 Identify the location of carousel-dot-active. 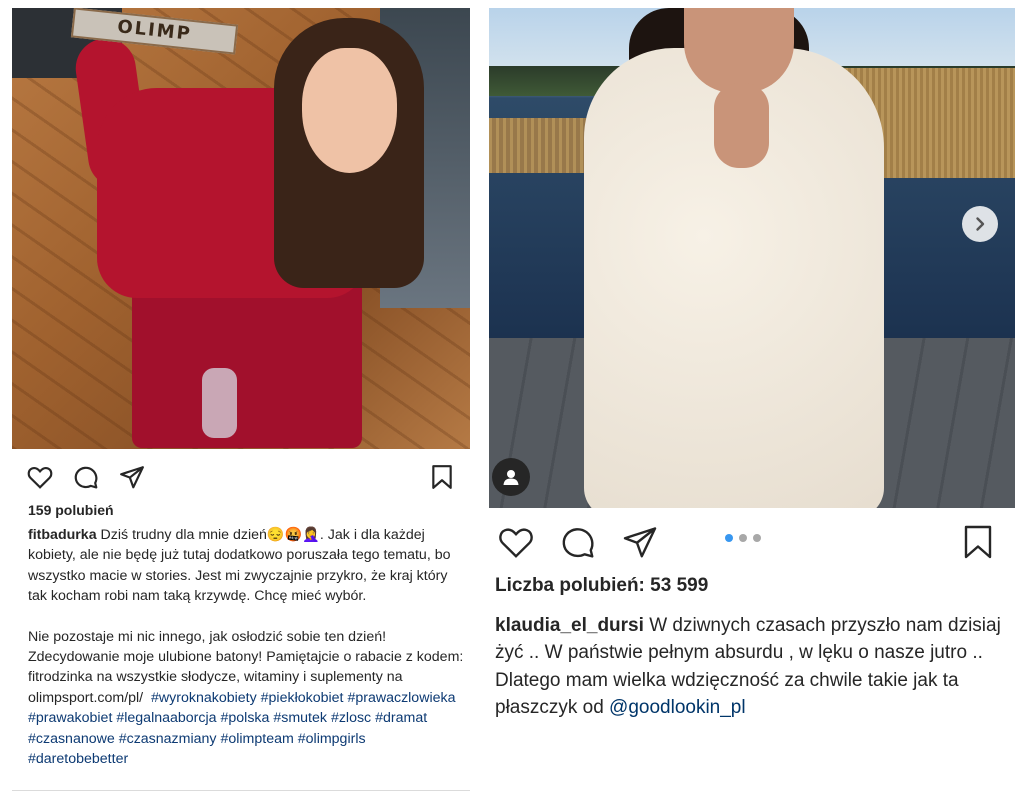
(729, 538).